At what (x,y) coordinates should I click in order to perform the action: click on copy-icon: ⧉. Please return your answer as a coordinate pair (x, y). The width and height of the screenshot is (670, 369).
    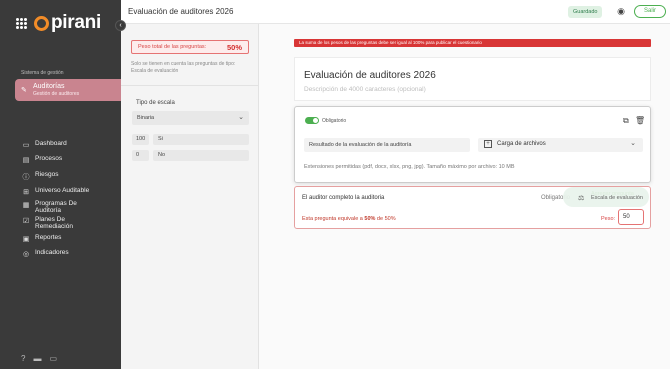
    Looking at the image, I should click on (626, 121).